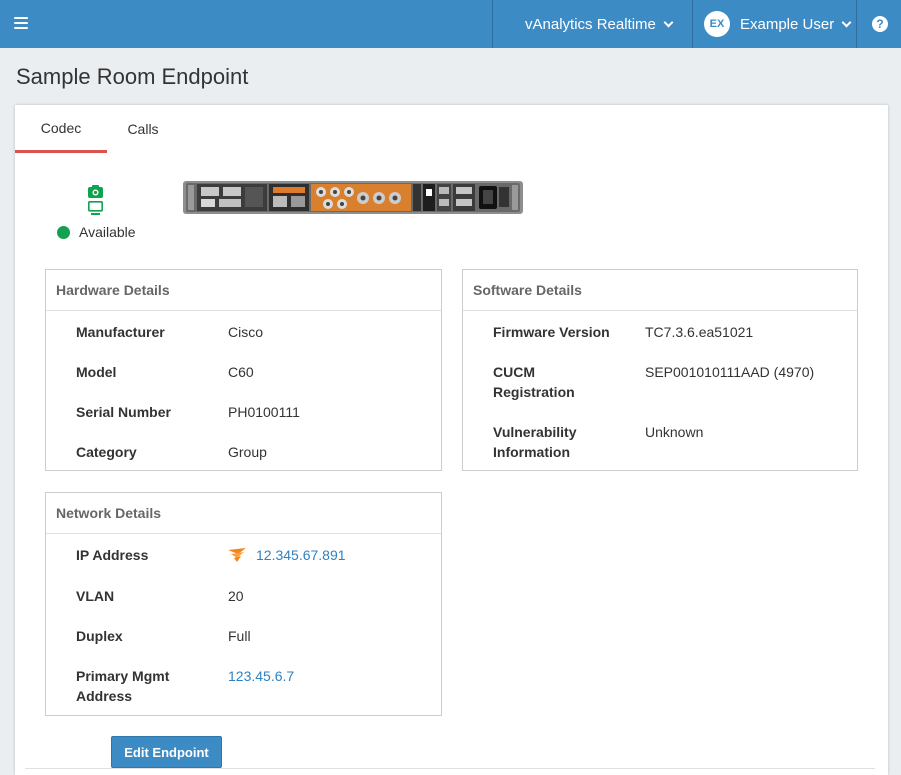  What do you see at coordinates (535, 442) in the screenshot?
I see `detail-label: Vulnerability Information` at bounding box center [535, 442].